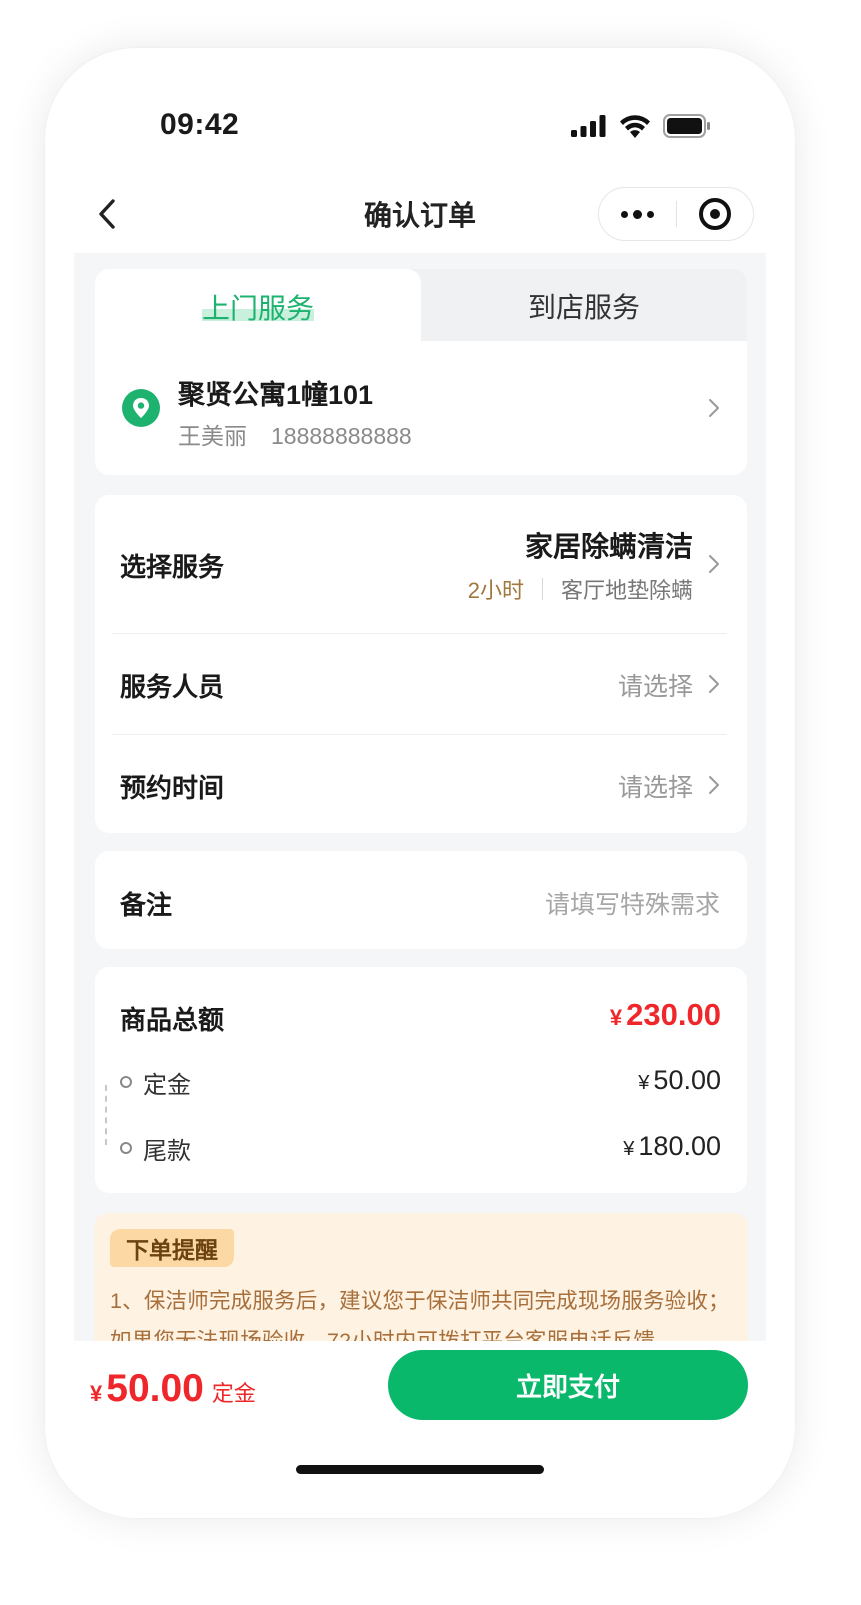  Describe the element at coordinates (341, 436) in the screenshot. I see `contact-phone: 18888888888` at that location.